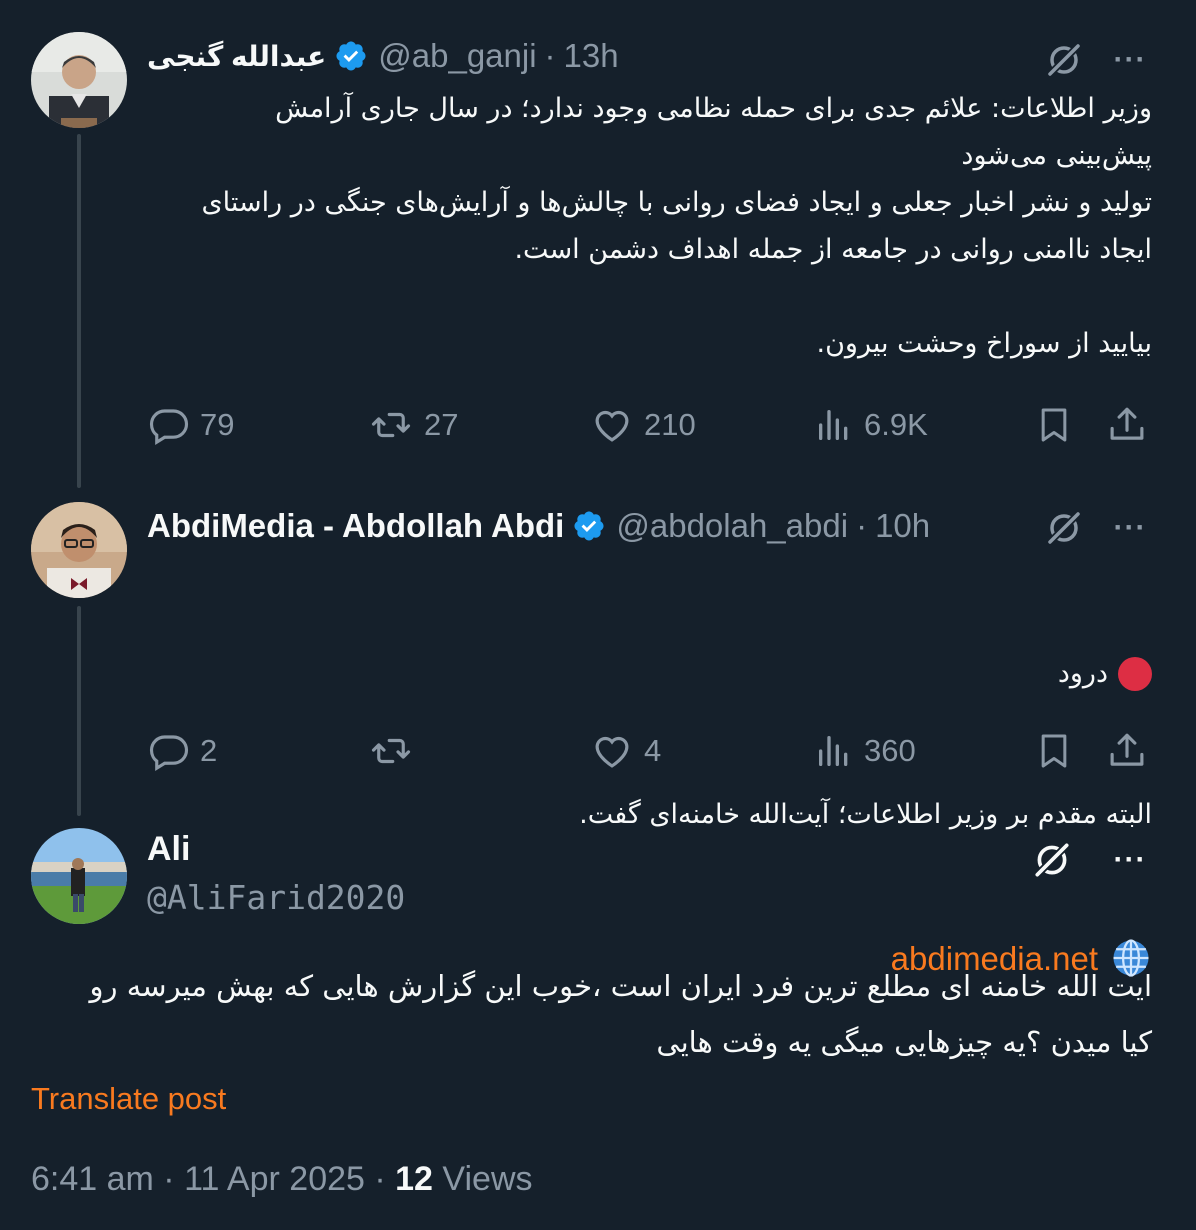  What do you see at coordinates (355, 526) in the screenshot?
I see `display-name: AbdiMedia - Abdollah Abdi` at bounding box center [355, 526].